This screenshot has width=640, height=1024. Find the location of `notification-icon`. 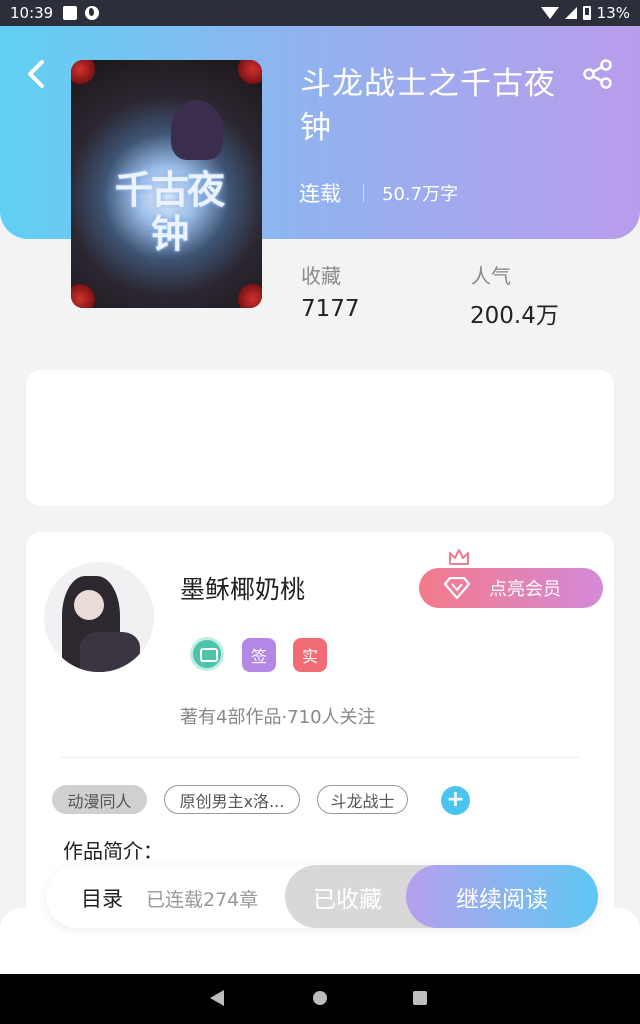

notification-icon is located at coordinates (70, 13).